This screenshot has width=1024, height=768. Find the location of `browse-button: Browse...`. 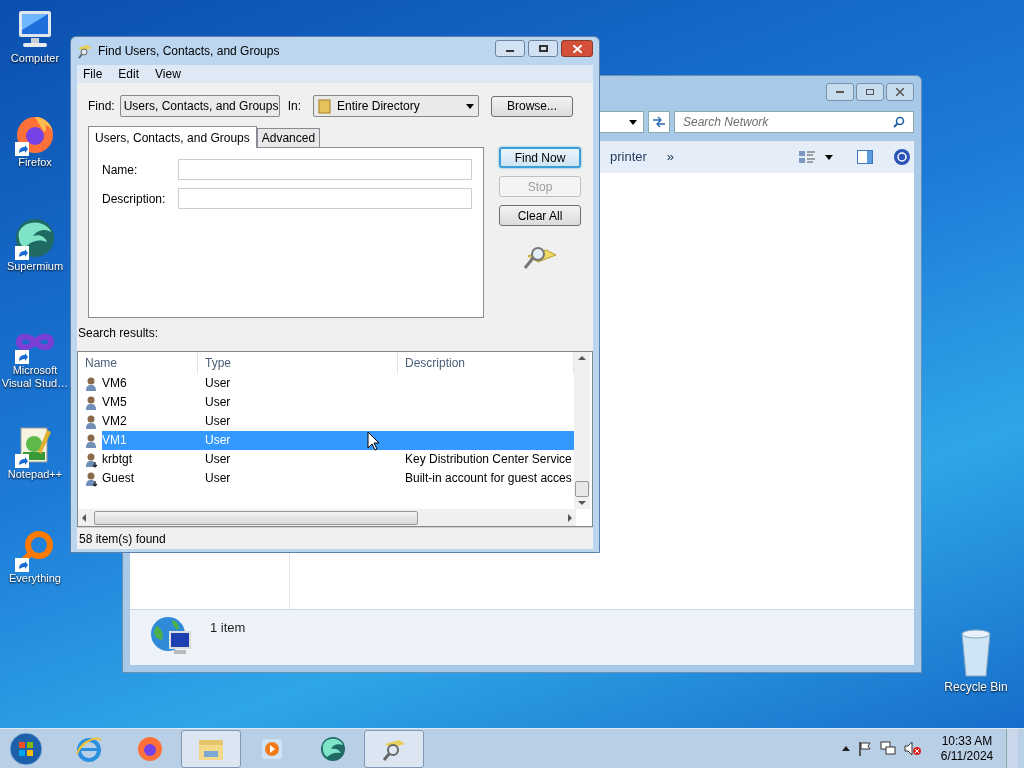

browse-button: Browse... is located at coordinates (532, 106).